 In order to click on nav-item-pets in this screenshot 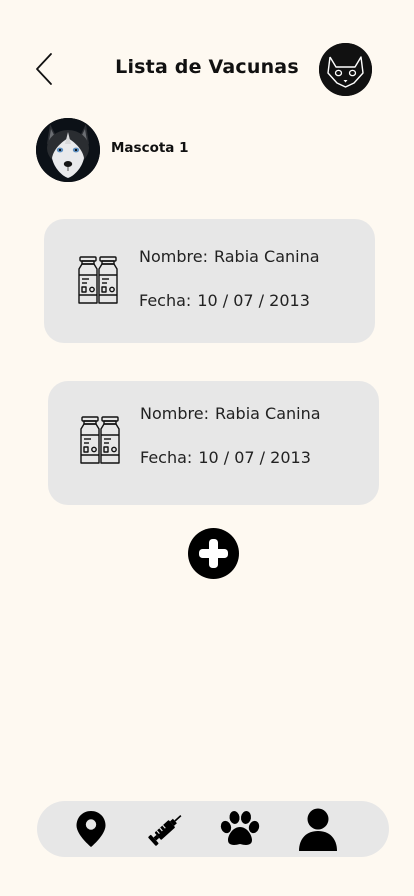, I will do `click(240, 829)`.